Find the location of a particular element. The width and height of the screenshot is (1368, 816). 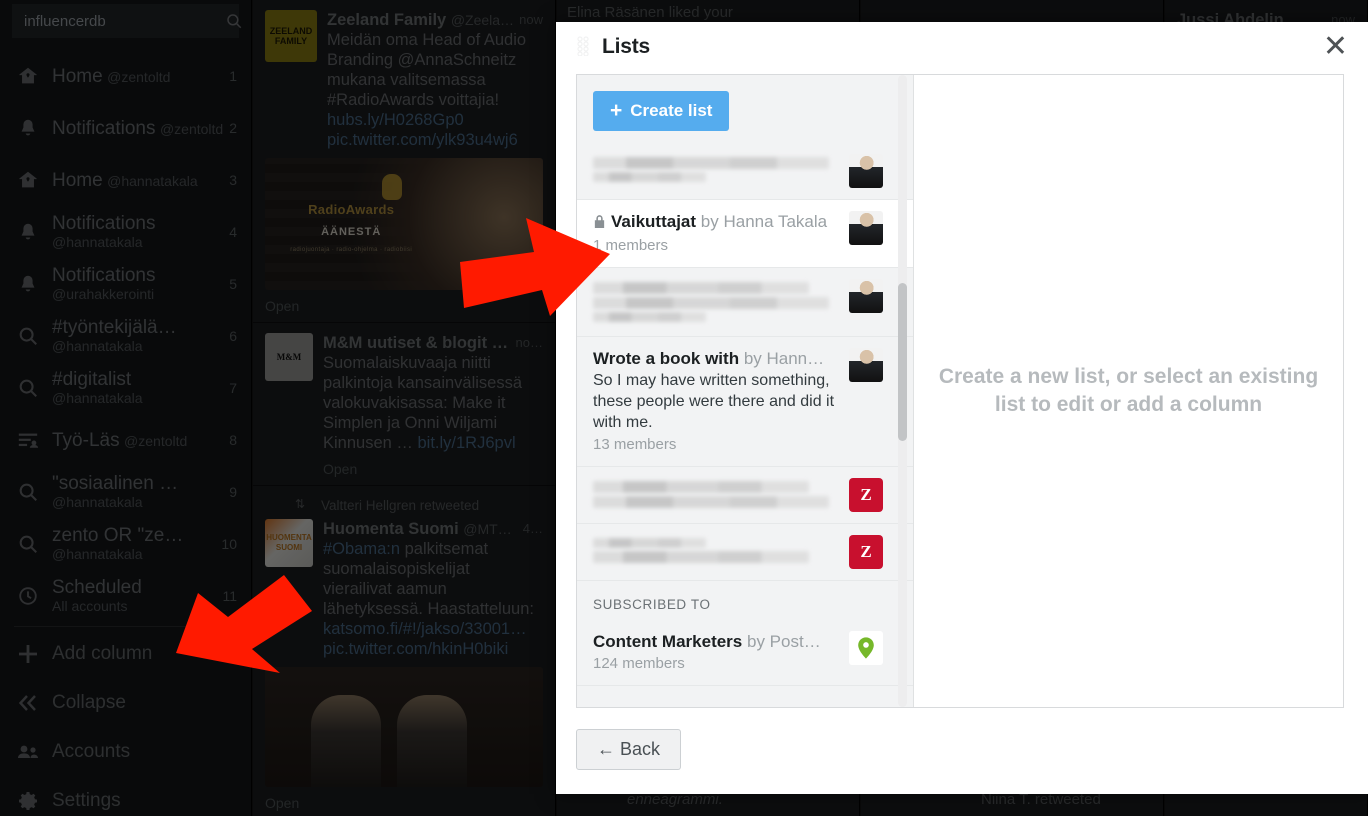

scrollbar-thumb is located at coordinates (902, 362).